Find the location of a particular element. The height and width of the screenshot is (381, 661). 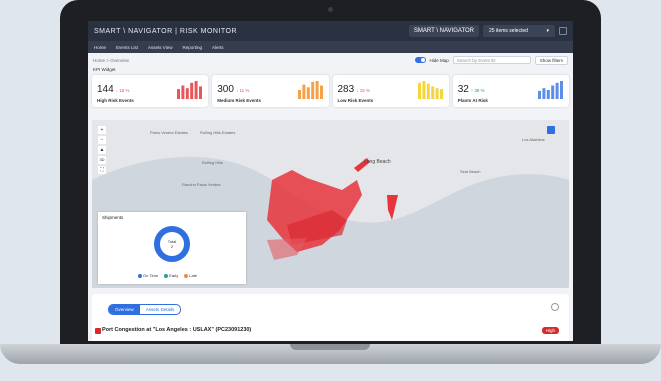

kpi-change: ↓ 11 % is located at coordinates (242, 90).